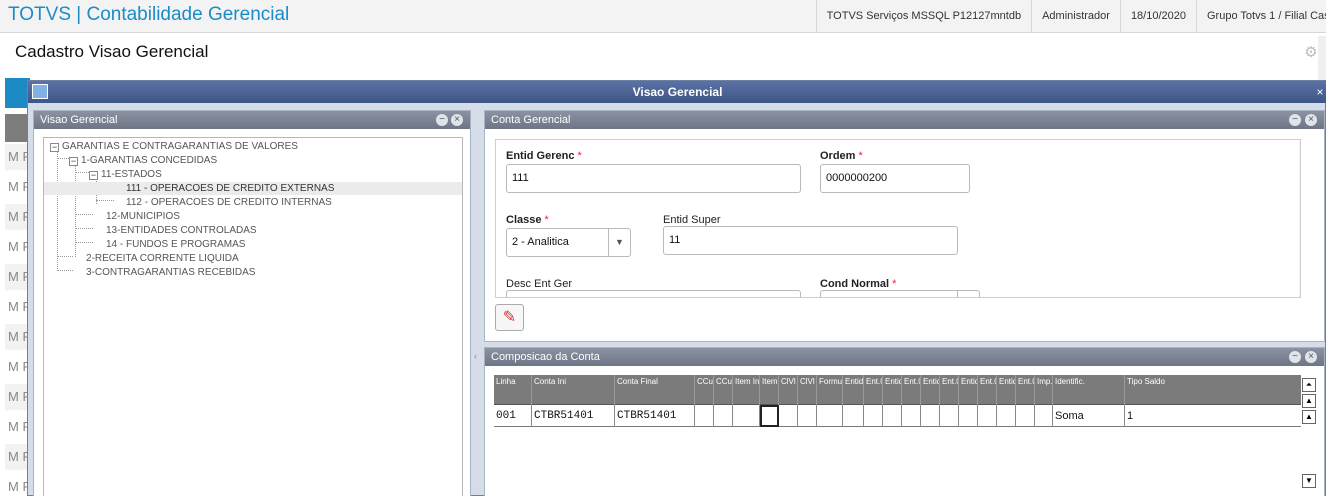  I want to click on tree-node: 12-MUNICIPIOS, so click(143, 216).